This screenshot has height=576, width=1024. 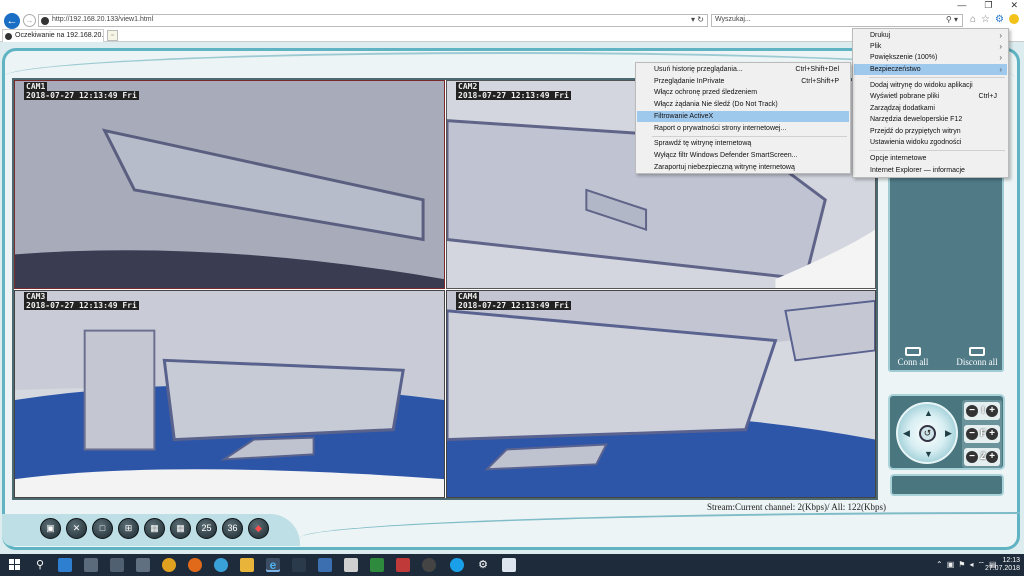 I want to click on zoom-minus-button: −, so click(x=972, y=457).